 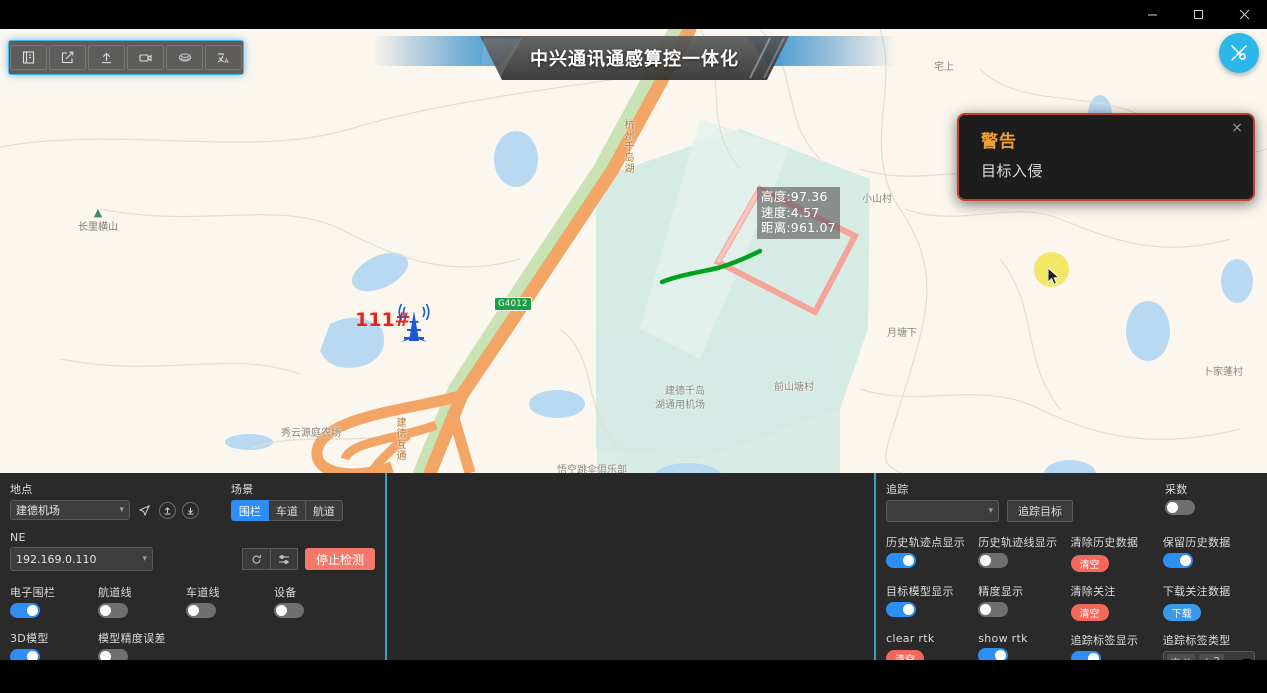 I want to click on tools-fab-button, so click(x=1239, y=53).